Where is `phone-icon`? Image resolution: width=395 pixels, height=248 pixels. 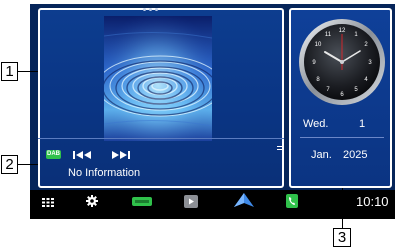 phone-icon is located at coordinates (292, 201).